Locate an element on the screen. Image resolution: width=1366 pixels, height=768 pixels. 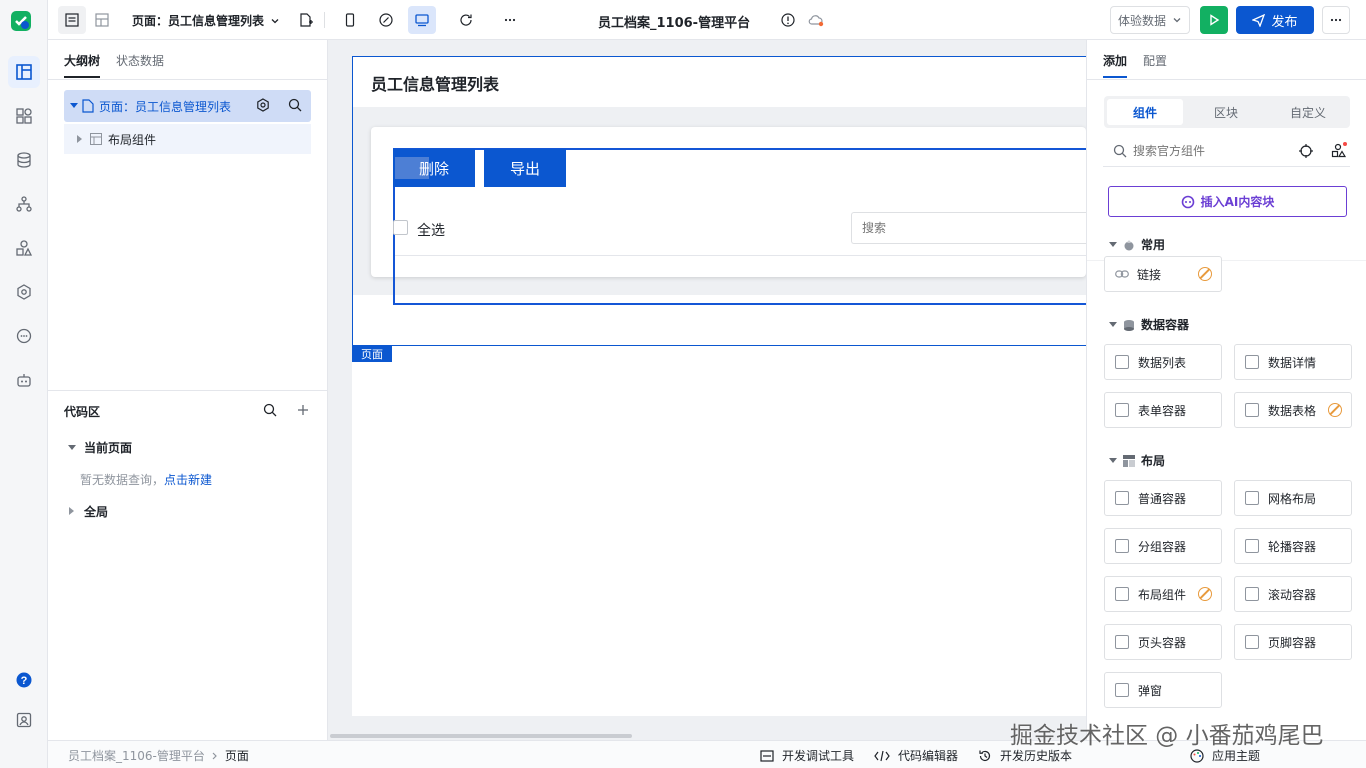
plugin-icon is located at coordinates (24, 292).